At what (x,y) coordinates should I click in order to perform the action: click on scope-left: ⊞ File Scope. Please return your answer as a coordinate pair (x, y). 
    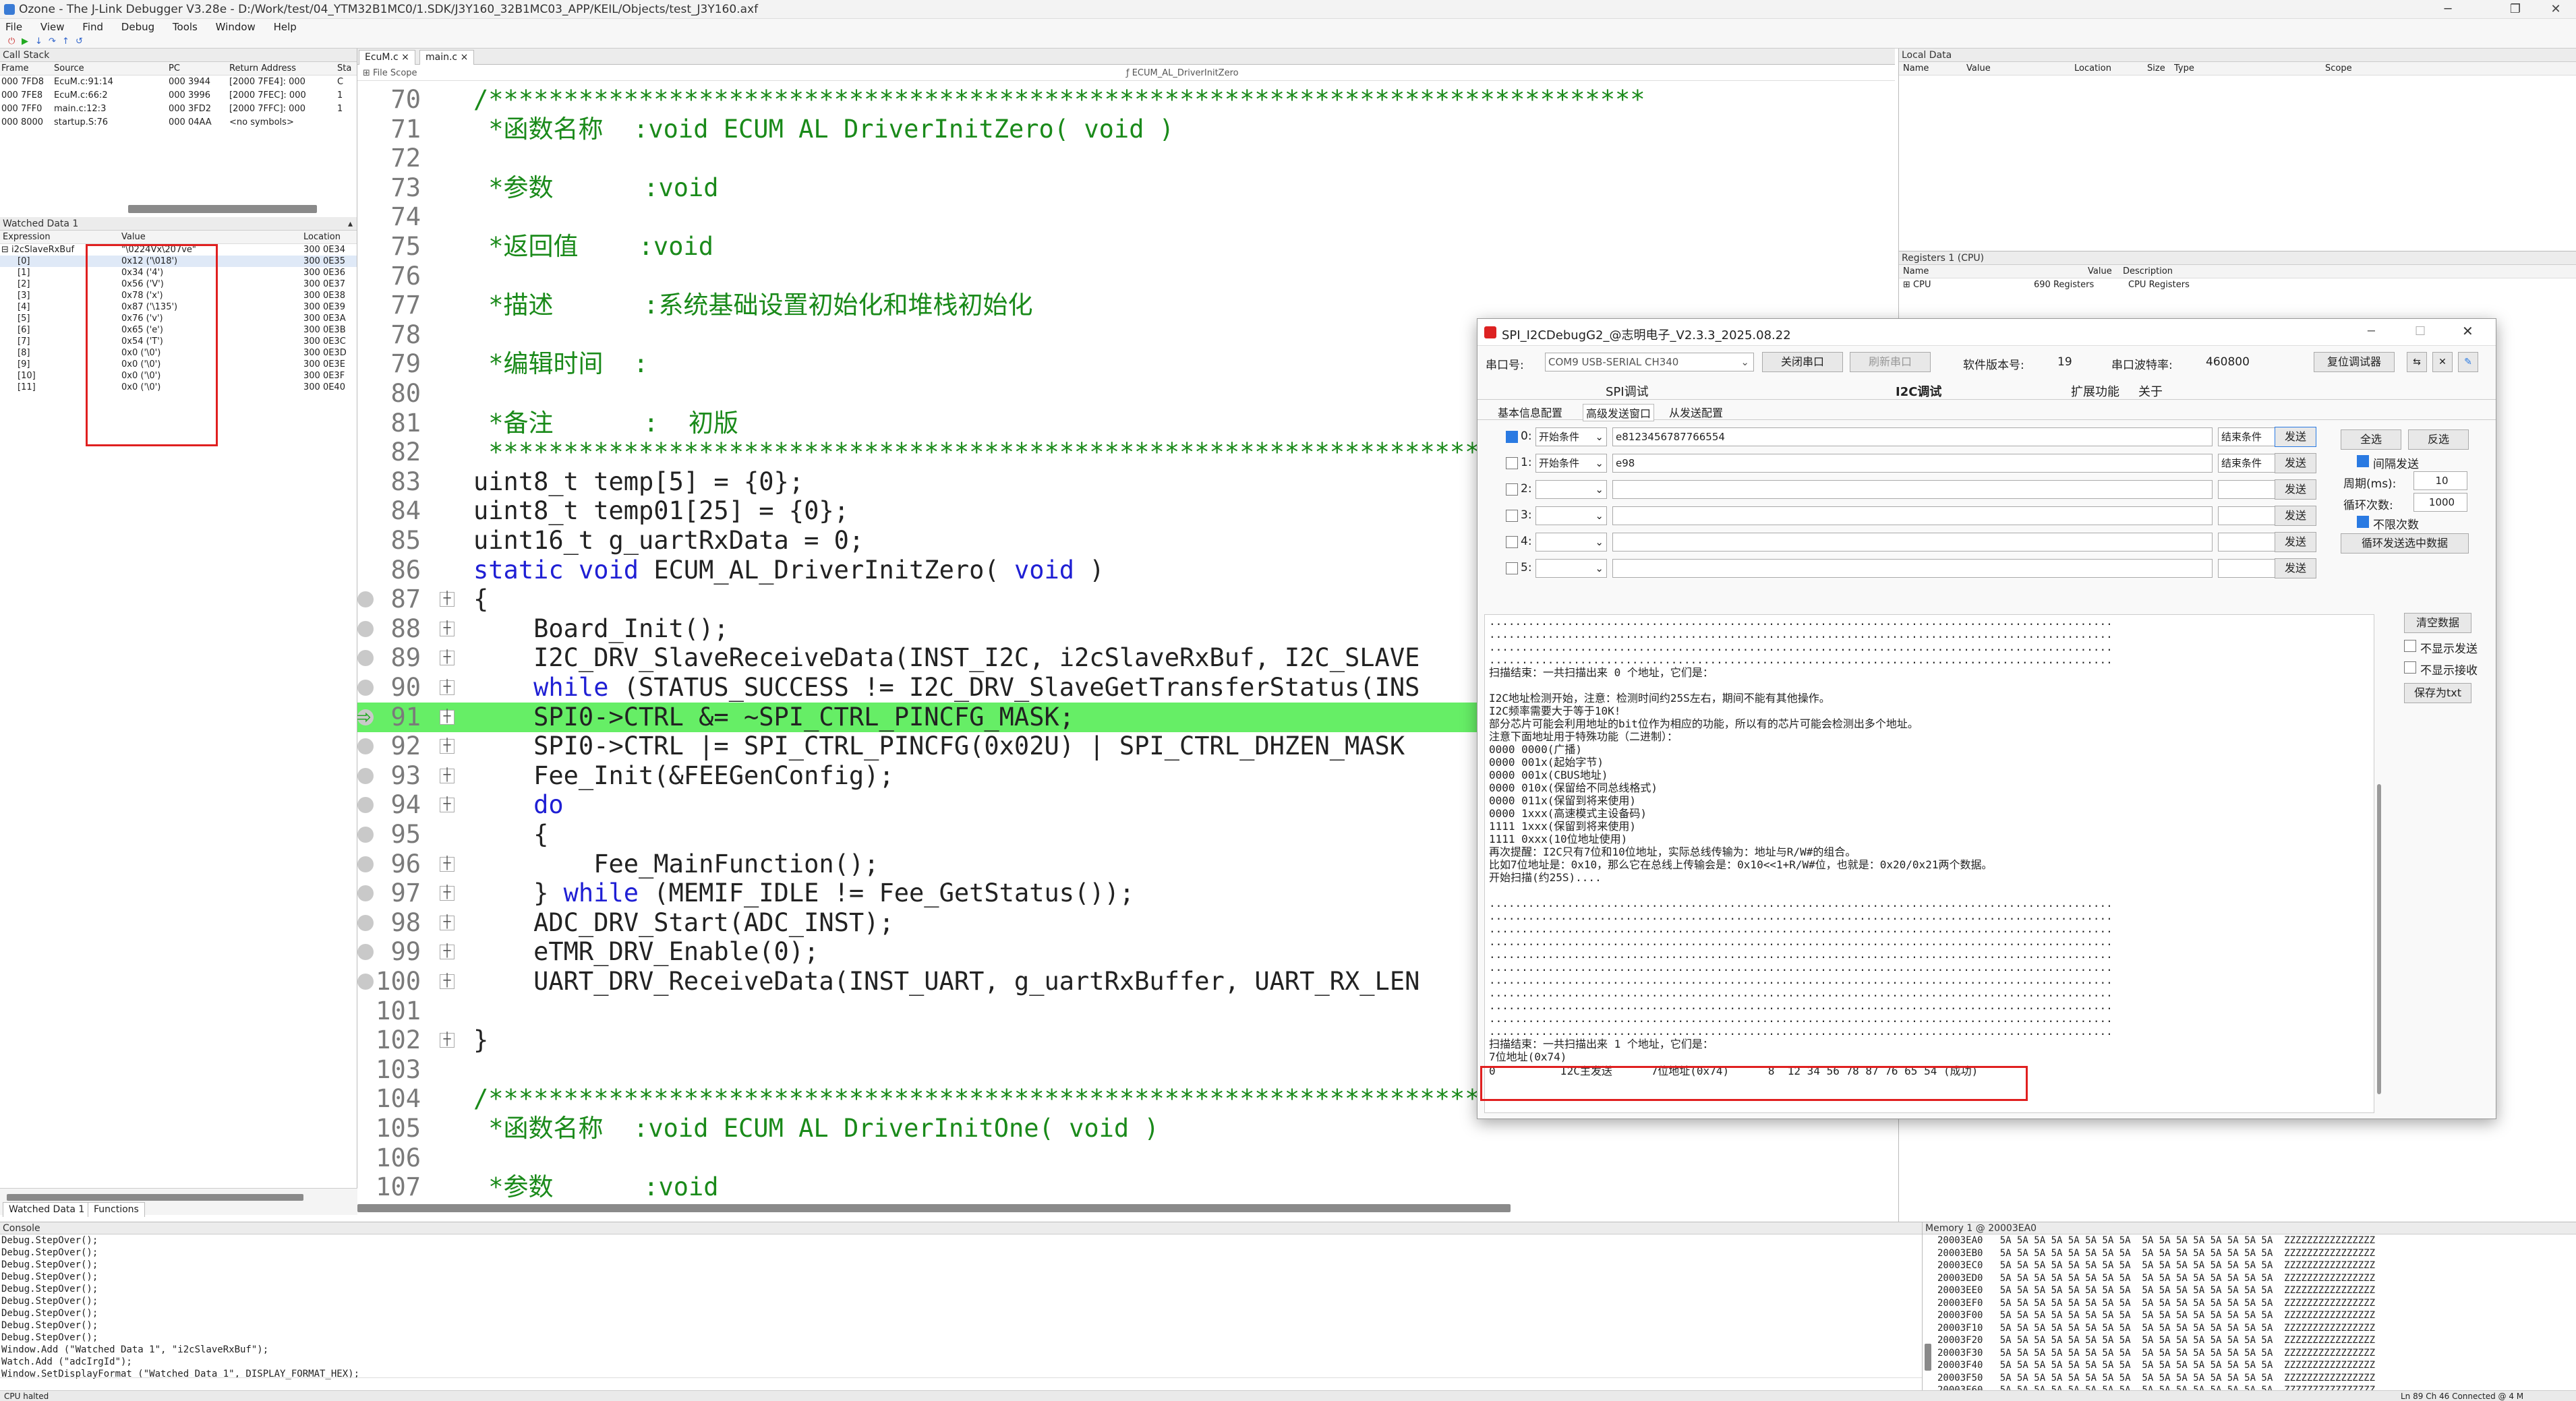
    Looking at the image, I should click on (390, 73).